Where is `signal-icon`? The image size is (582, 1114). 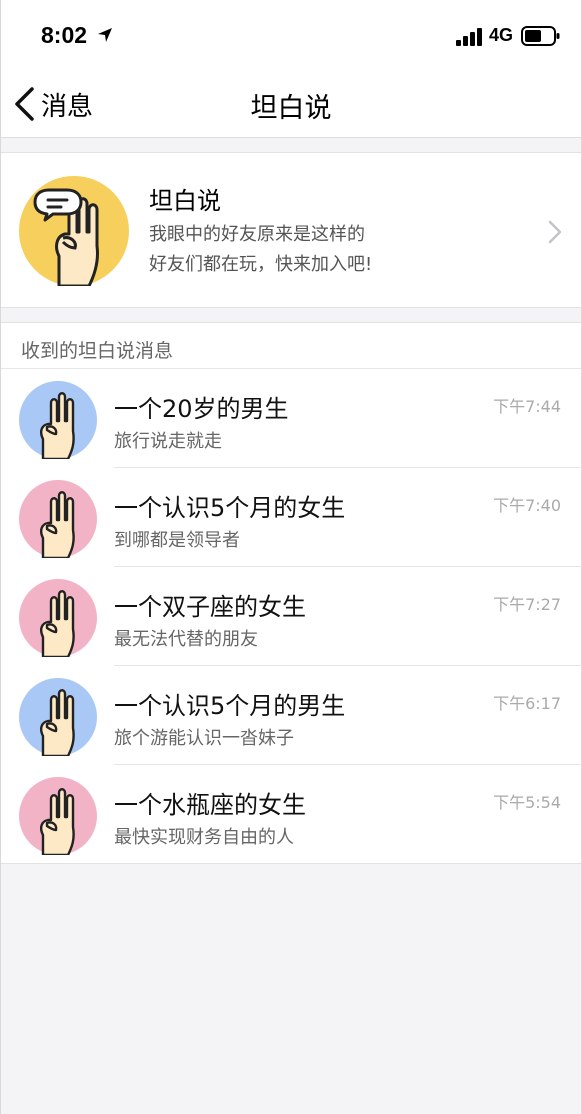 signal-icon is located at coordinates (469, 37).